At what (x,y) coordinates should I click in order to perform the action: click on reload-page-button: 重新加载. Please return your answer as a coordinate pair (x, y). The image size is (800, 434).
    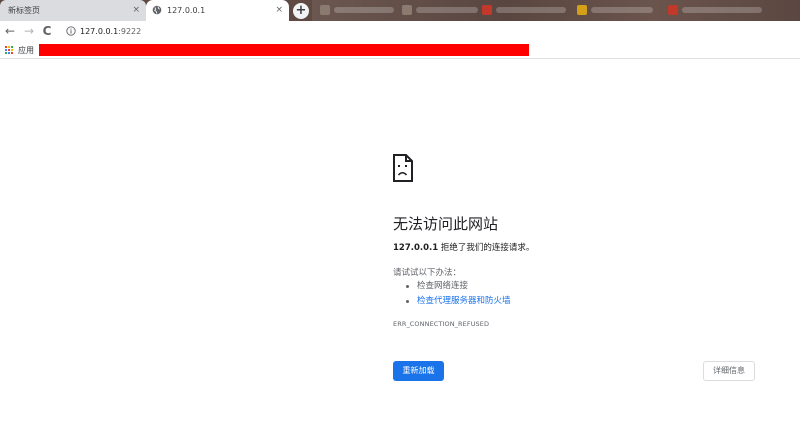
    Looking at the image, I should click on (418, 371).